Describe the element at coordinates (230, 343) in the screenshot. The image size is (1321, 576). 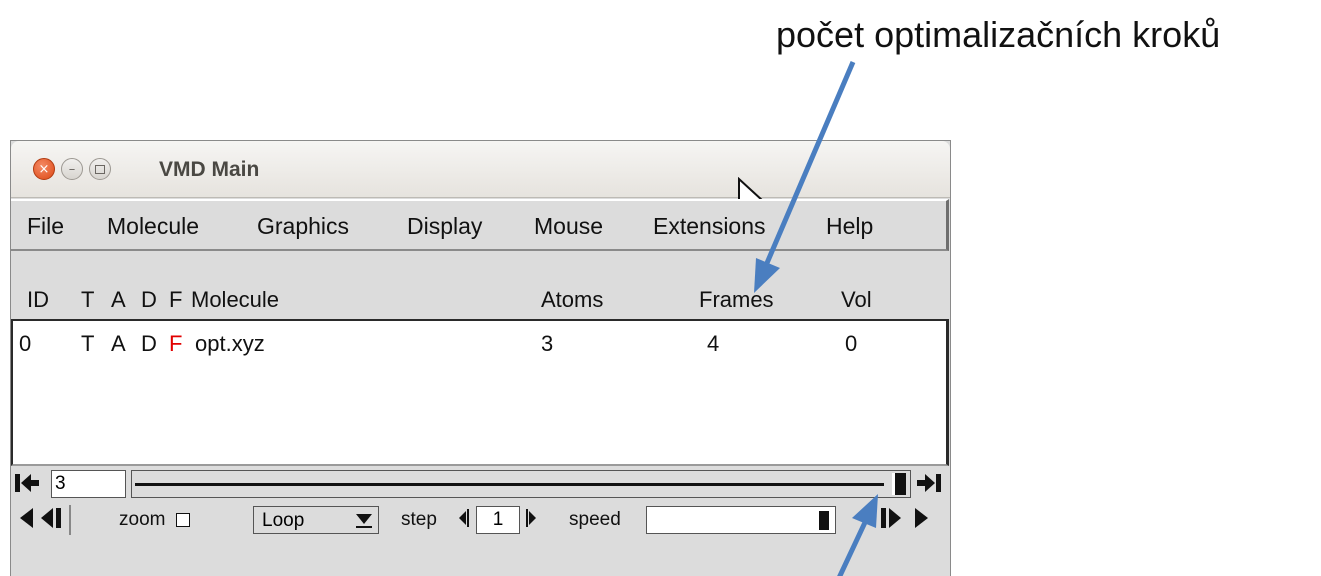
I see `cell-molecule-name: opt.xyz` at that location.